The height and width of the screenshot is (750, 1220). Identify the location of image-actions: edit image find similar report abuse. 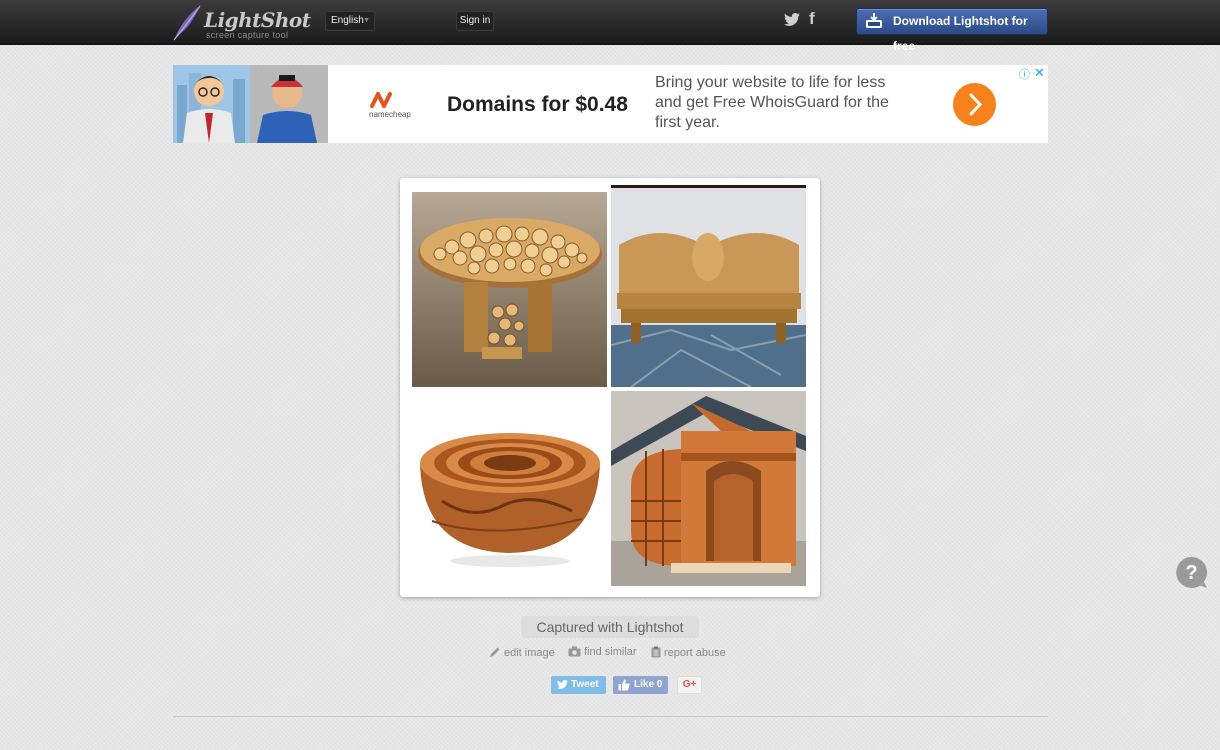
(614, 654).